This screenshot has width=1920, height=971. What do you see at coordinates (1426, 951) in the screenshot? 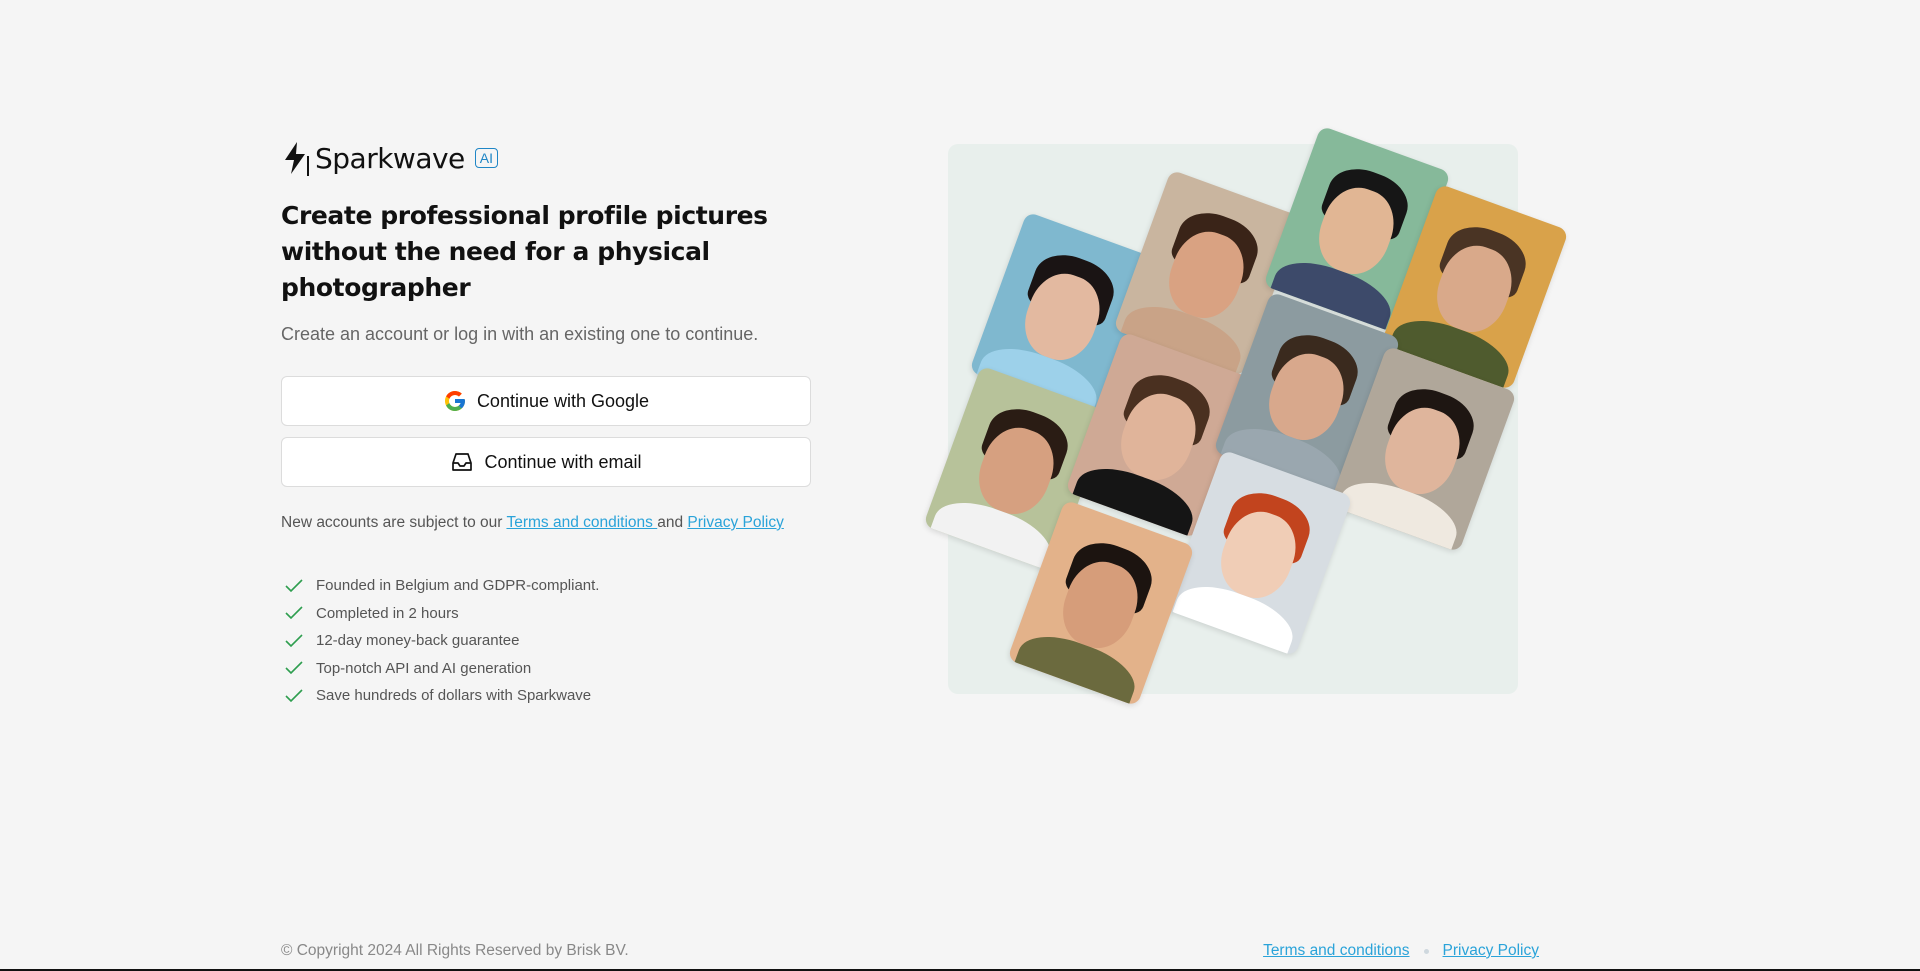
I see `separator-dot` at bounding box center [1426, 951].